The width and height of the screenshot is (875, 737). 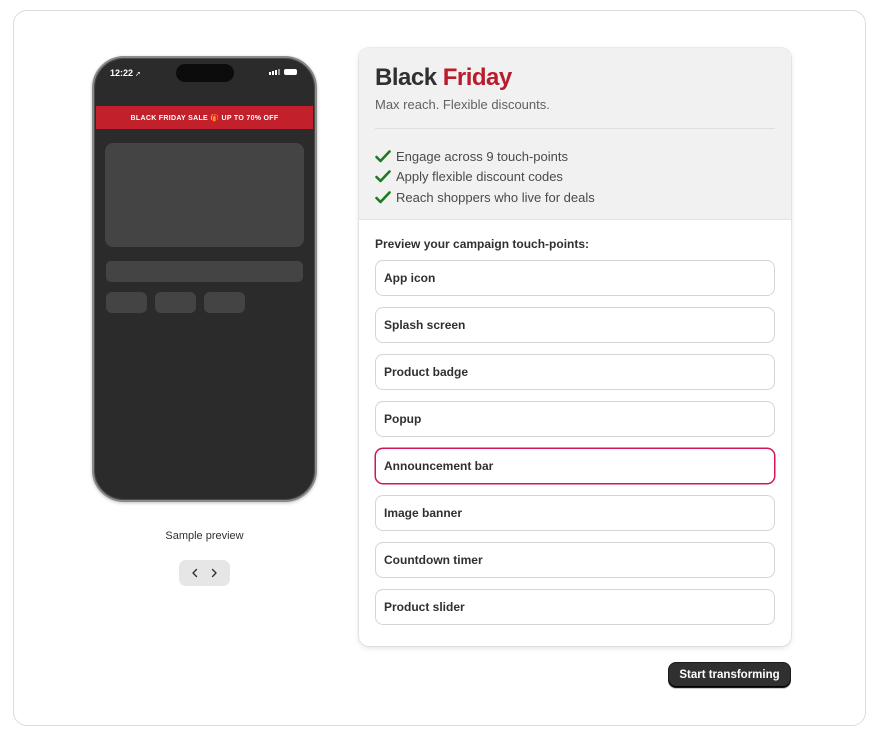 What do you see at coordinates (575, 607) in the screenshot?
I see `touchpoint-product-slider: Product slider` at bounding box center [575, 607].